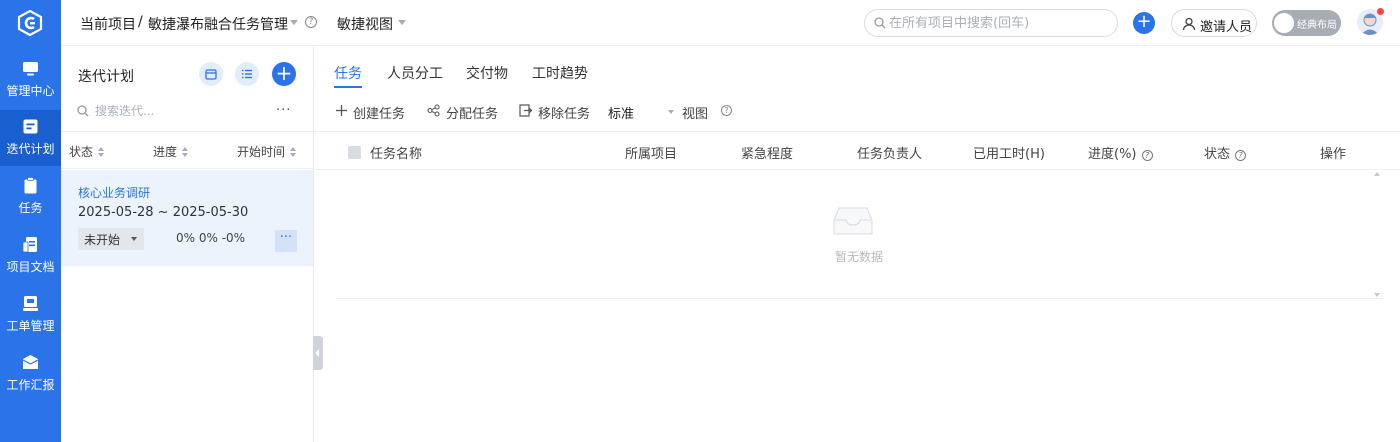 The width and height of the screenshot is (1400, 442). Describe the element at coordinates (1380, 11) in the screenshot. I see `notification-dot` at that location.